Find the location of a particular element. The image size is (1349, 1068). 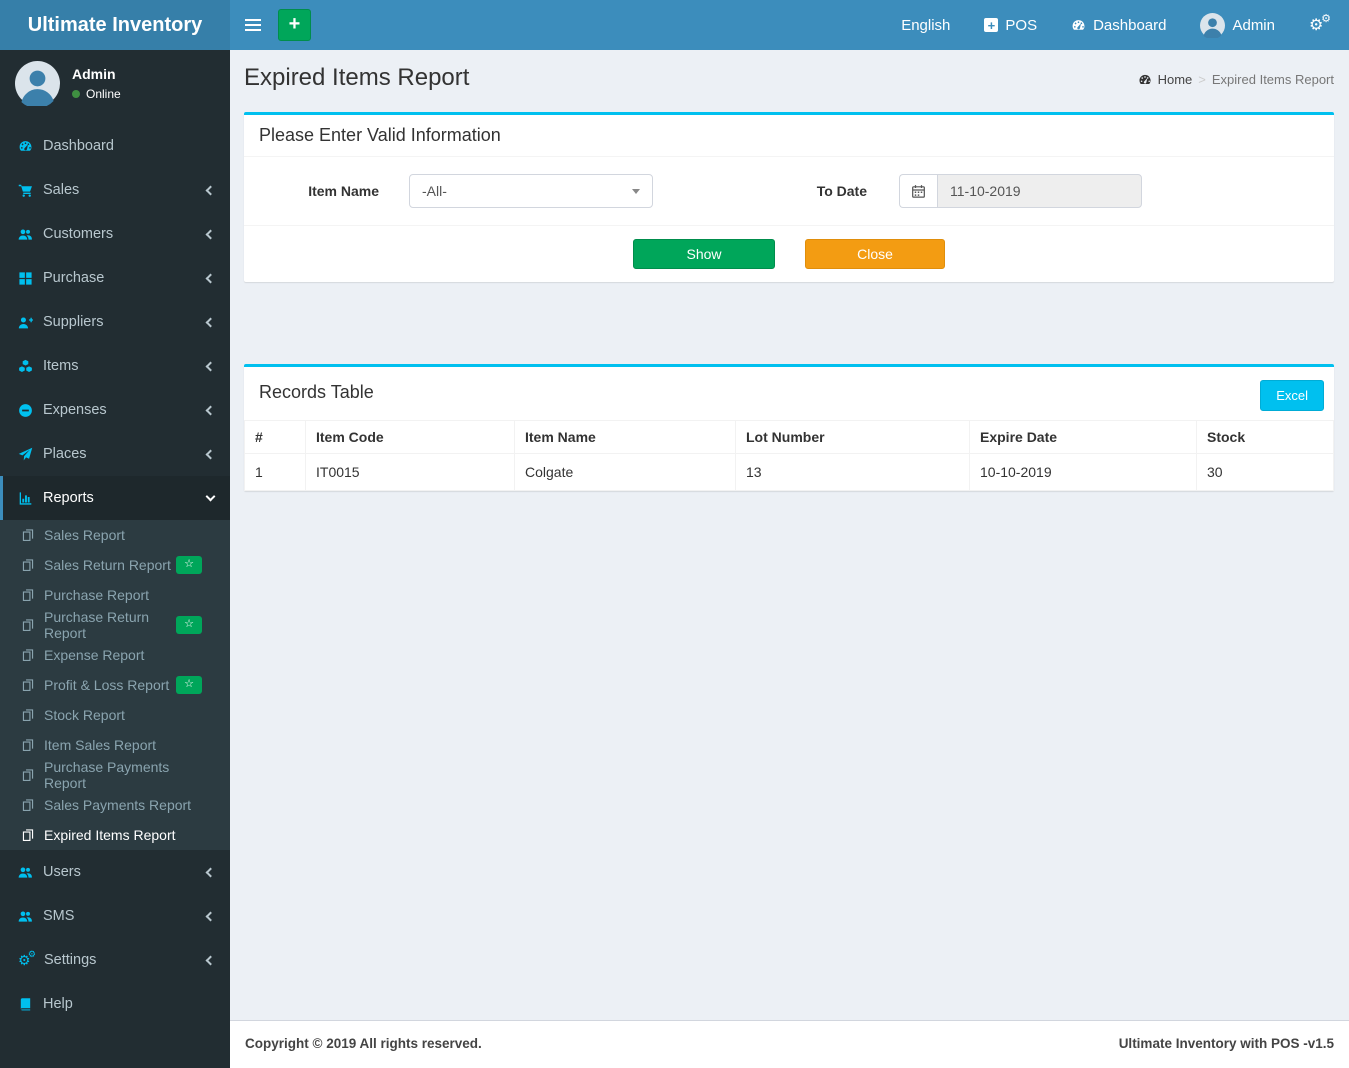

submenu-item-expense-report: Expense Report is located at coordinates (115, 655).